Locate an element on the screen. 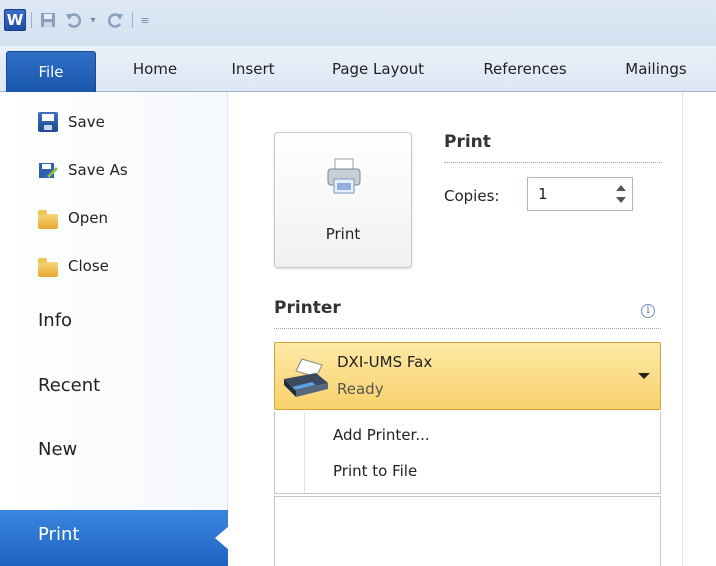 The image size is (716, 566). copies-value: 1 is located at coordinates (543, 194).